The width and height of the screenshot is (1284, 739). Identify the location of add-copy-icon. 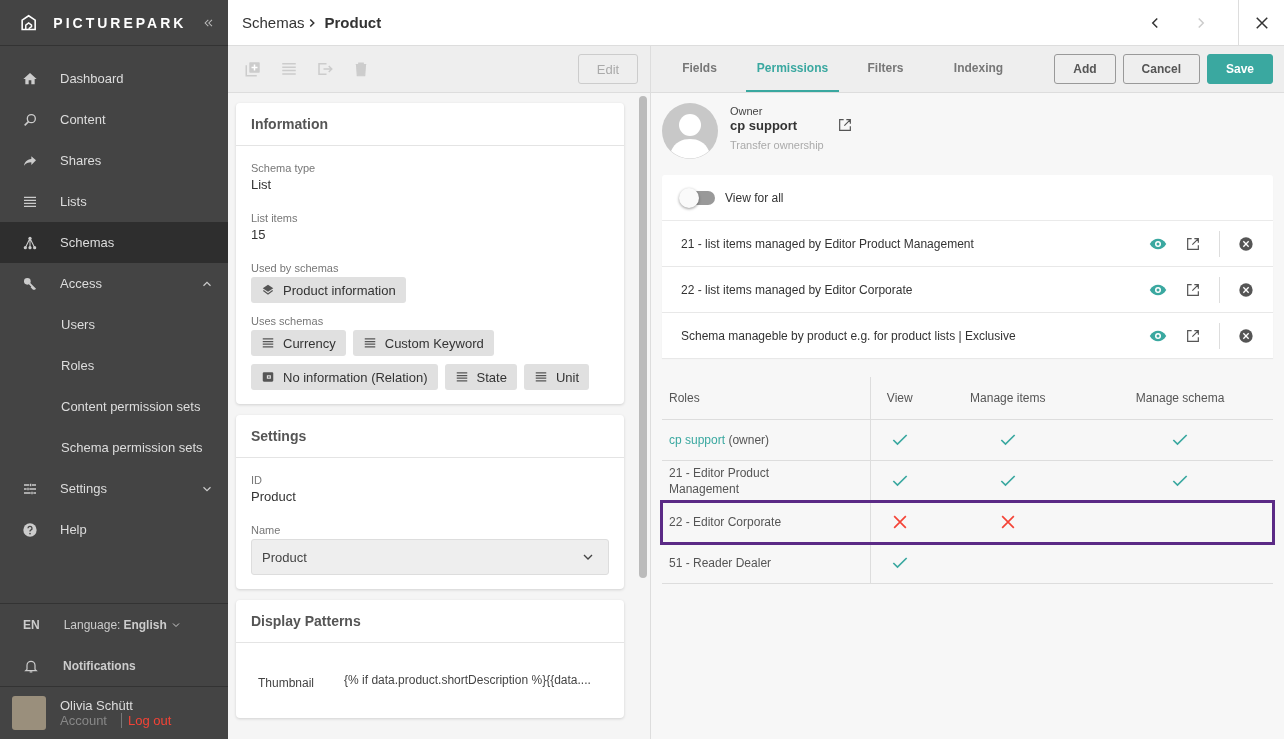
(253, 69).